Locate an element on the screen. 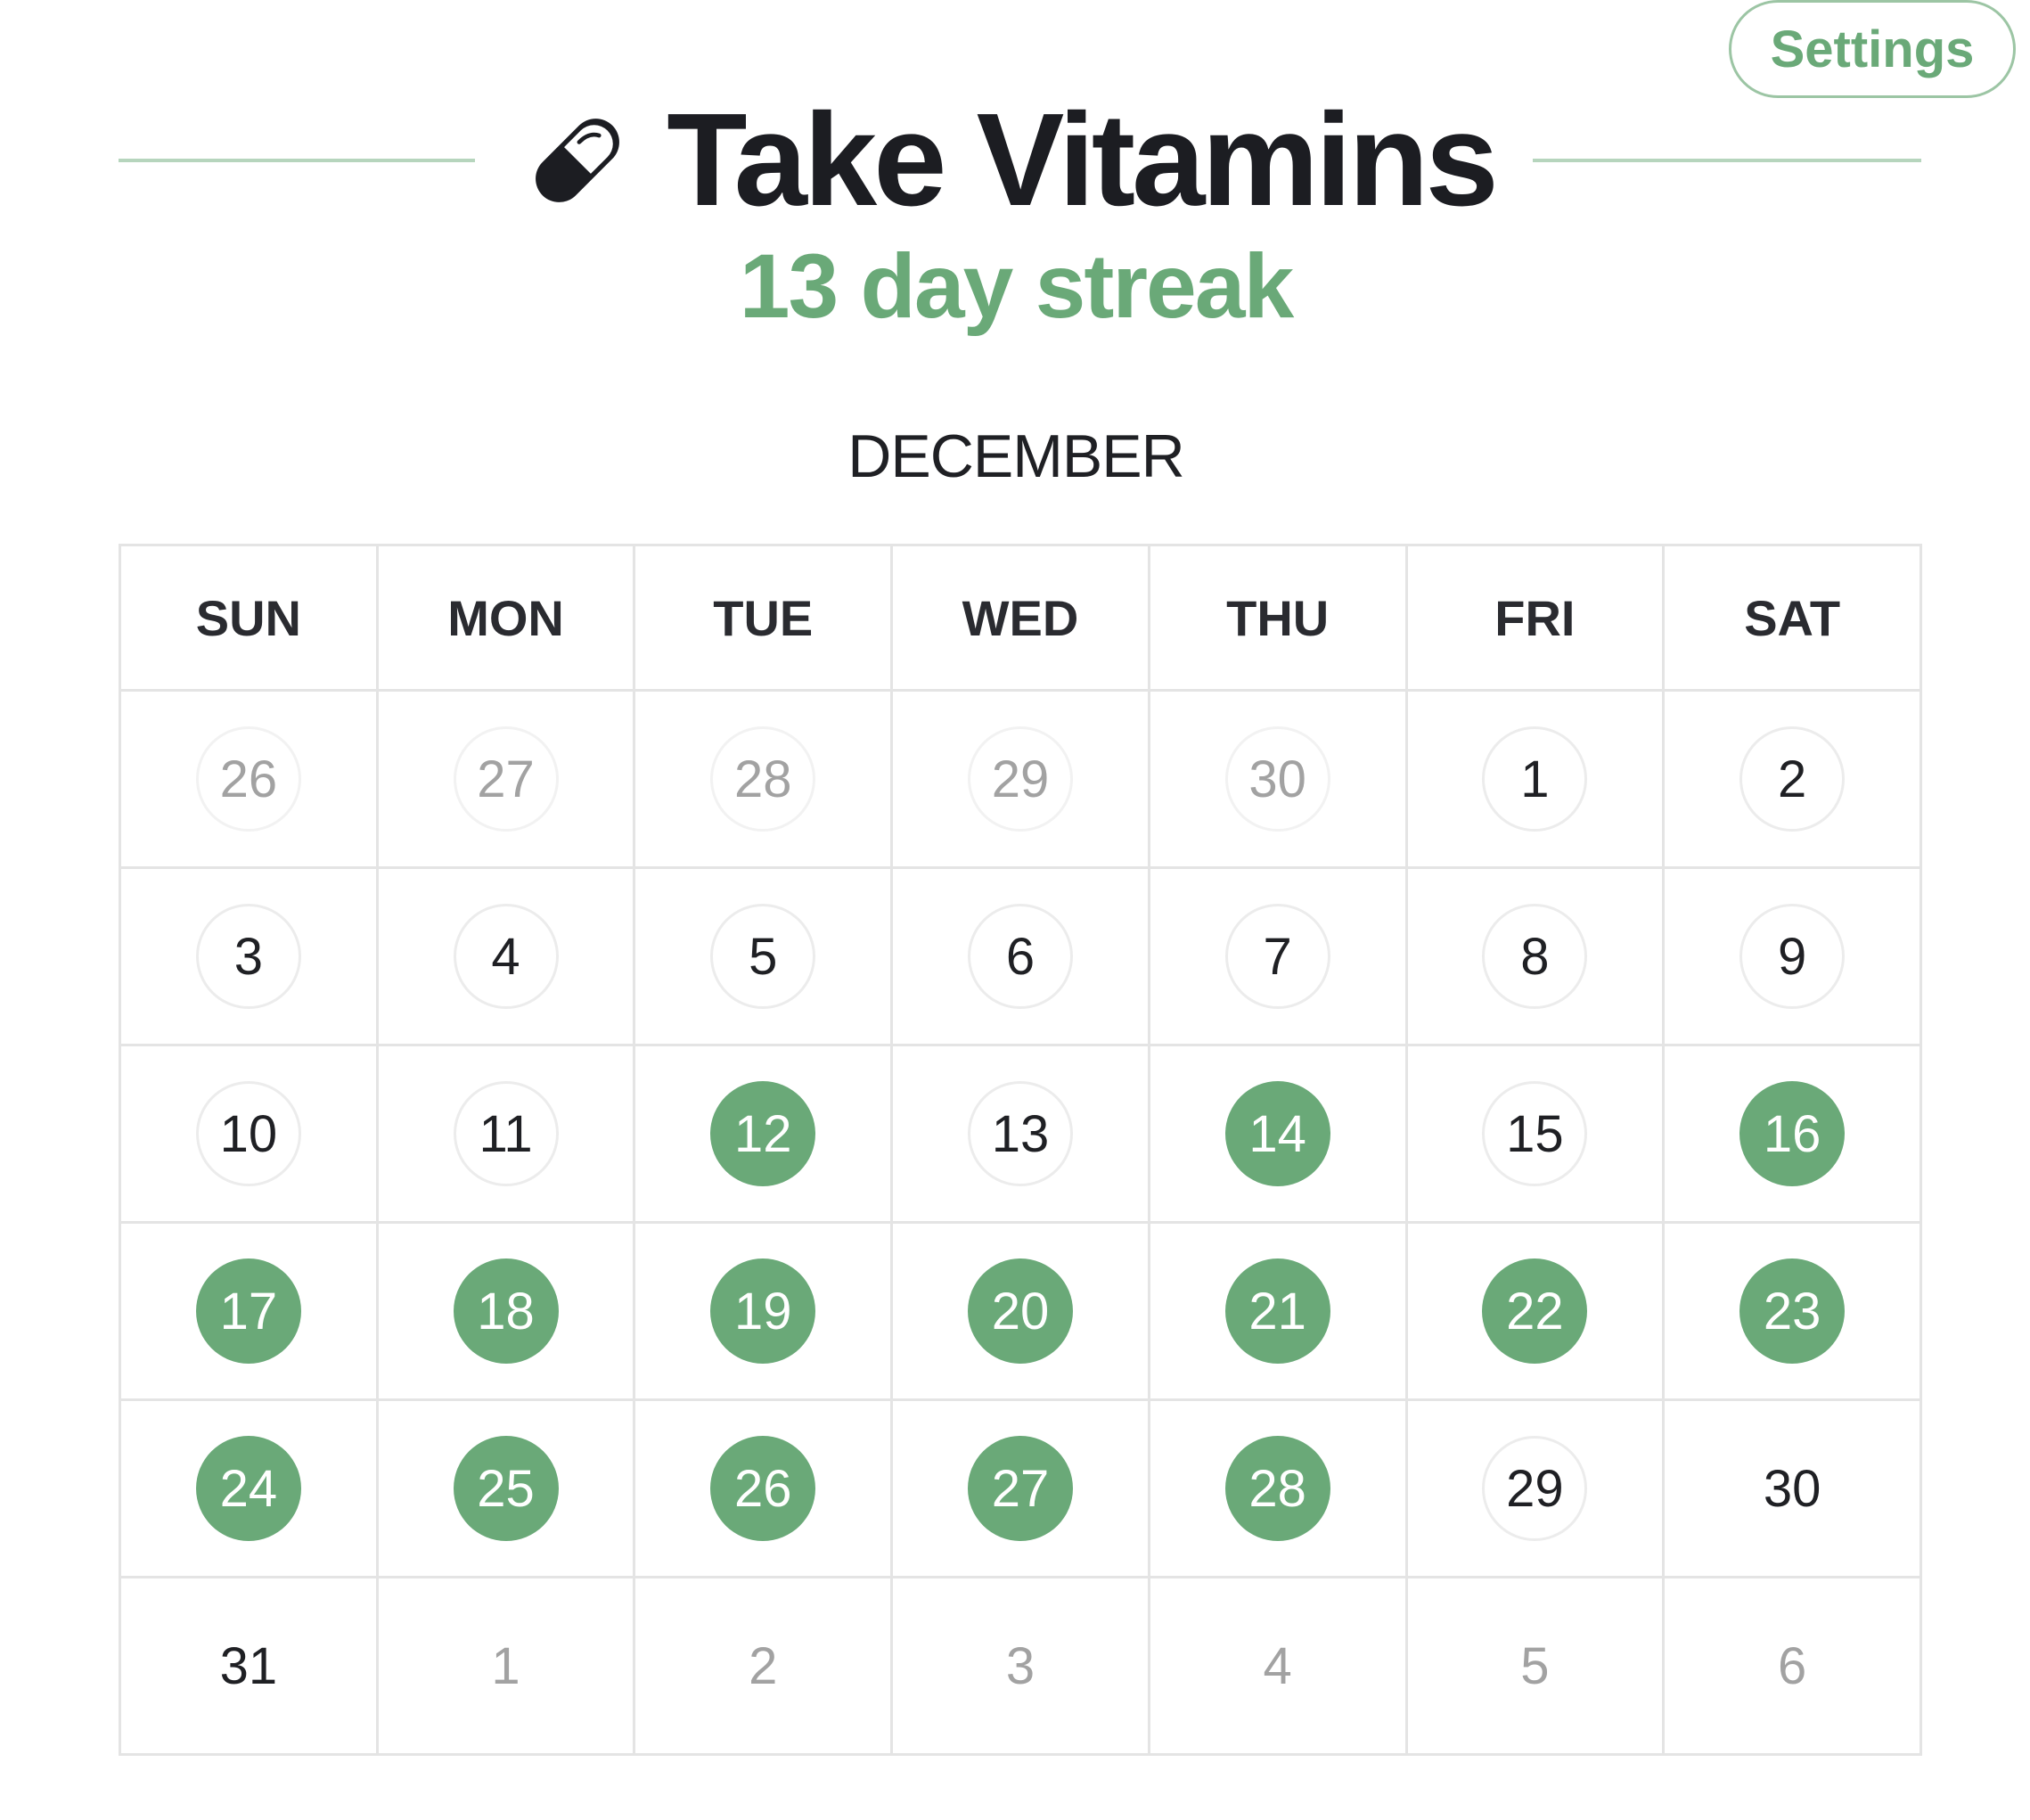 Image resolution: width=2030 pixels, height=1820 pixels. day-completed: 19 is located at coordinates (763, 1311).